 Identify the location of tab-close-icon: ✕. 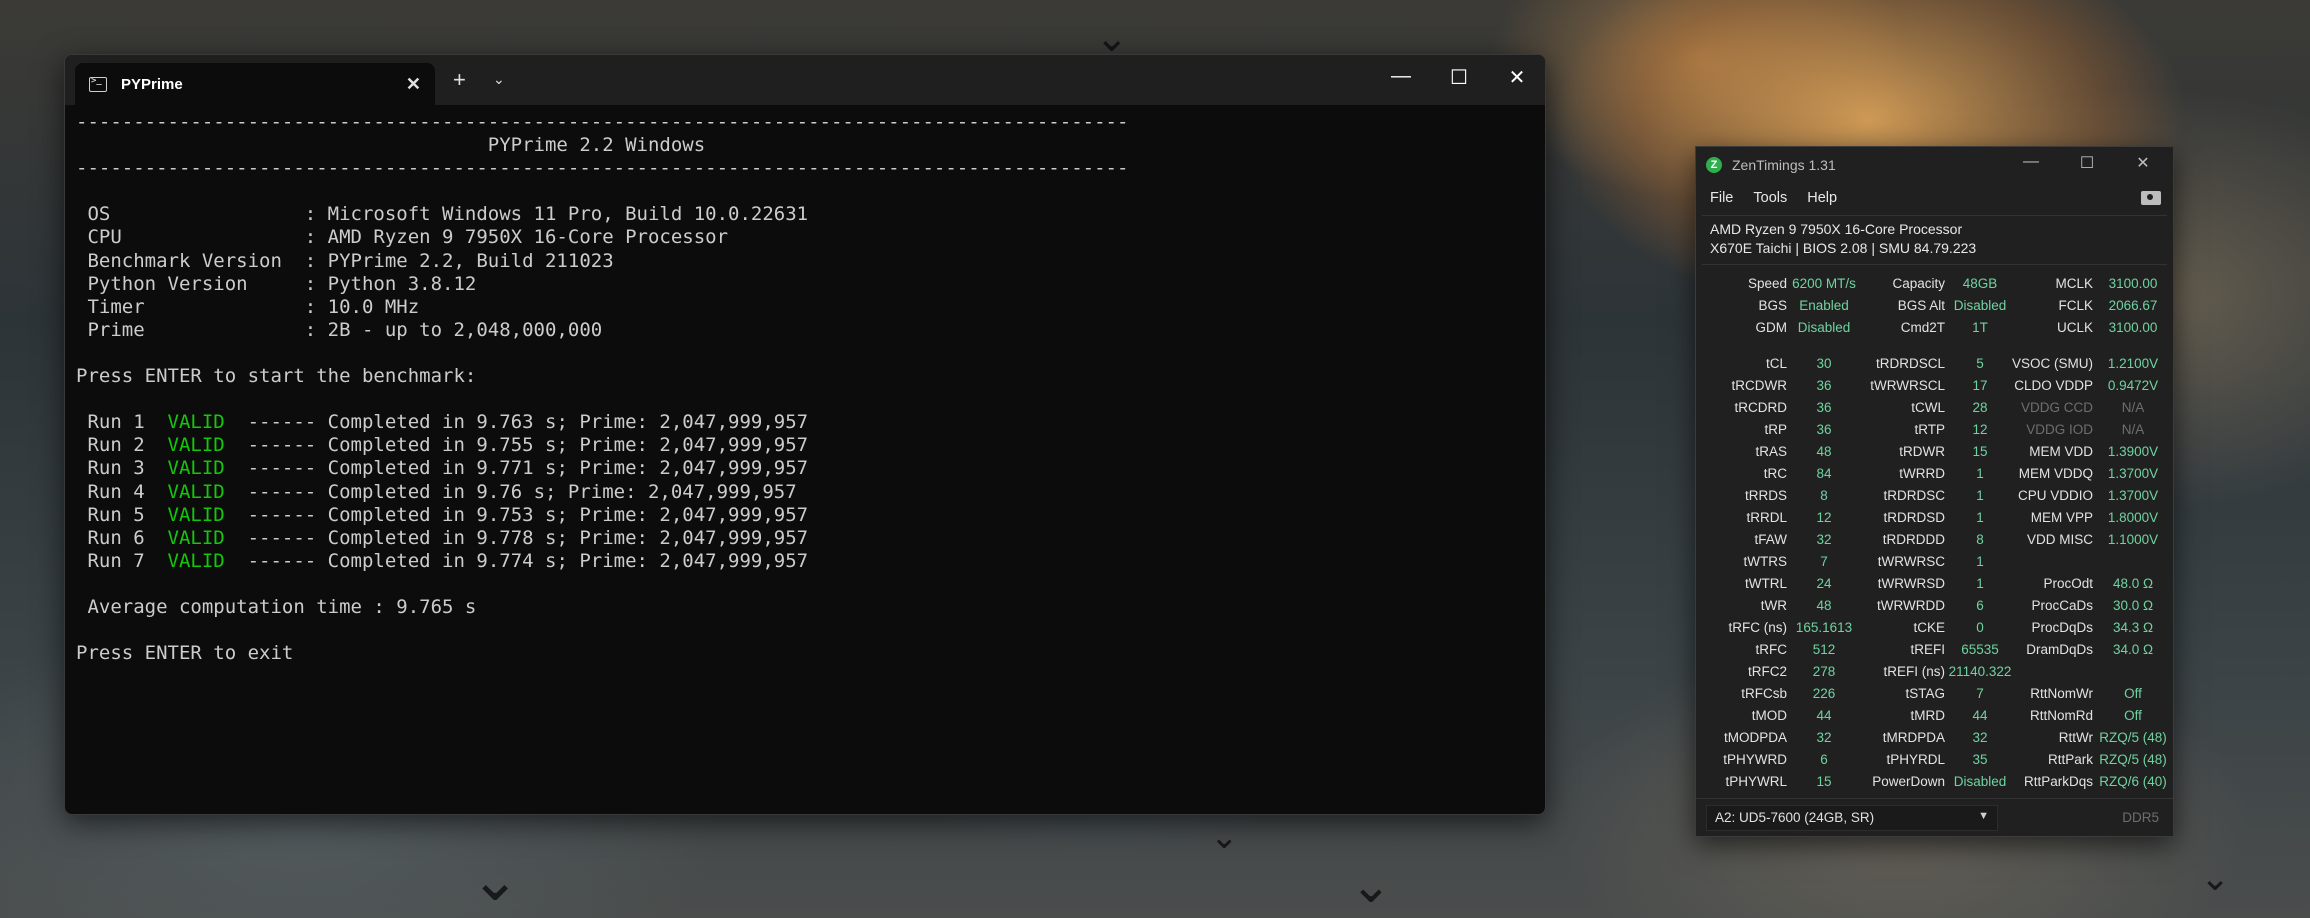
(413, 84).